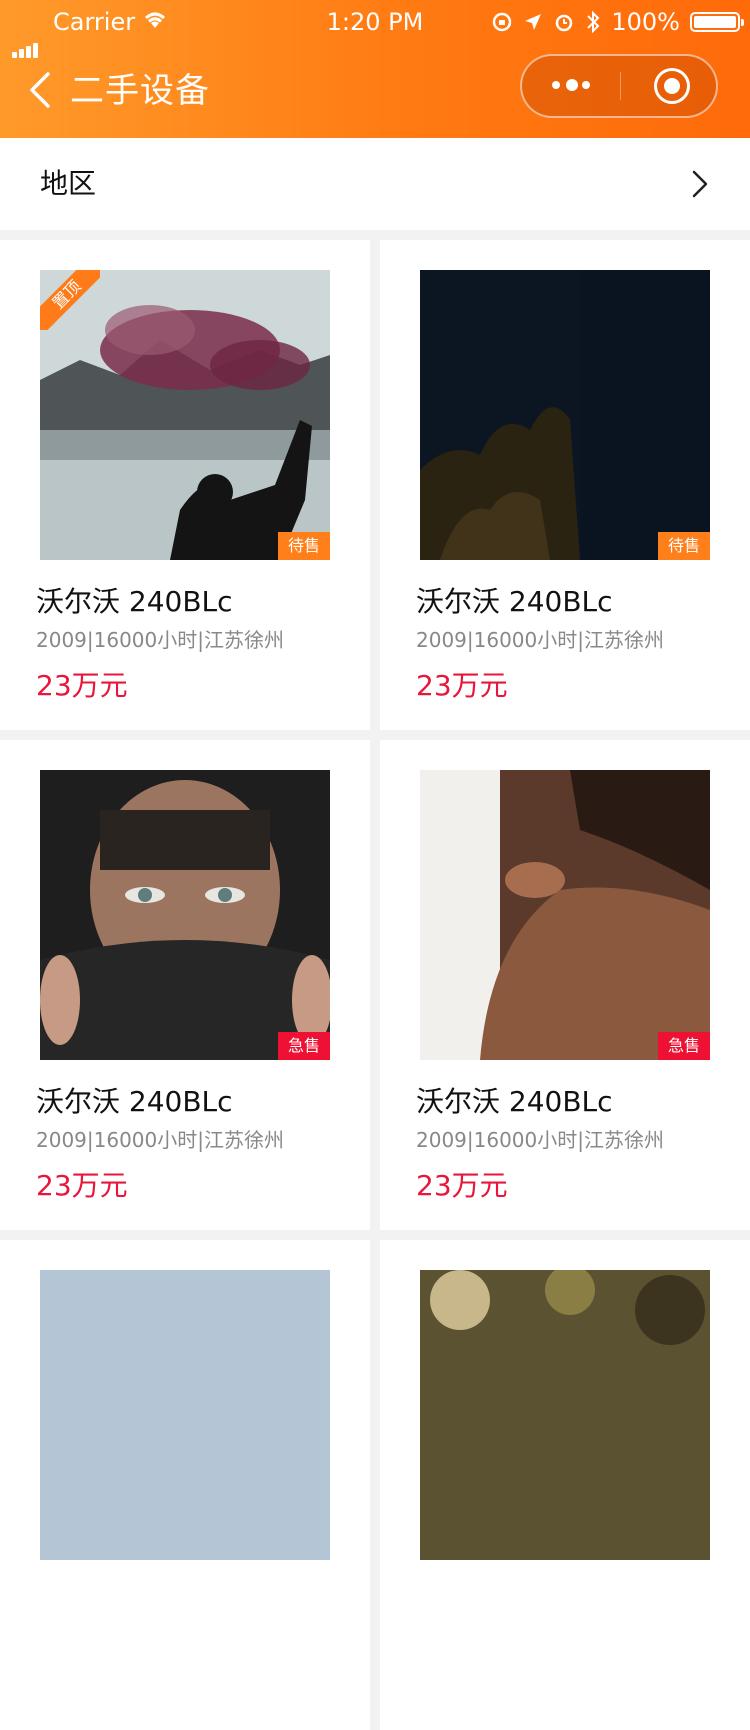  I want to click on more-dots-icon, so click(577, 86).